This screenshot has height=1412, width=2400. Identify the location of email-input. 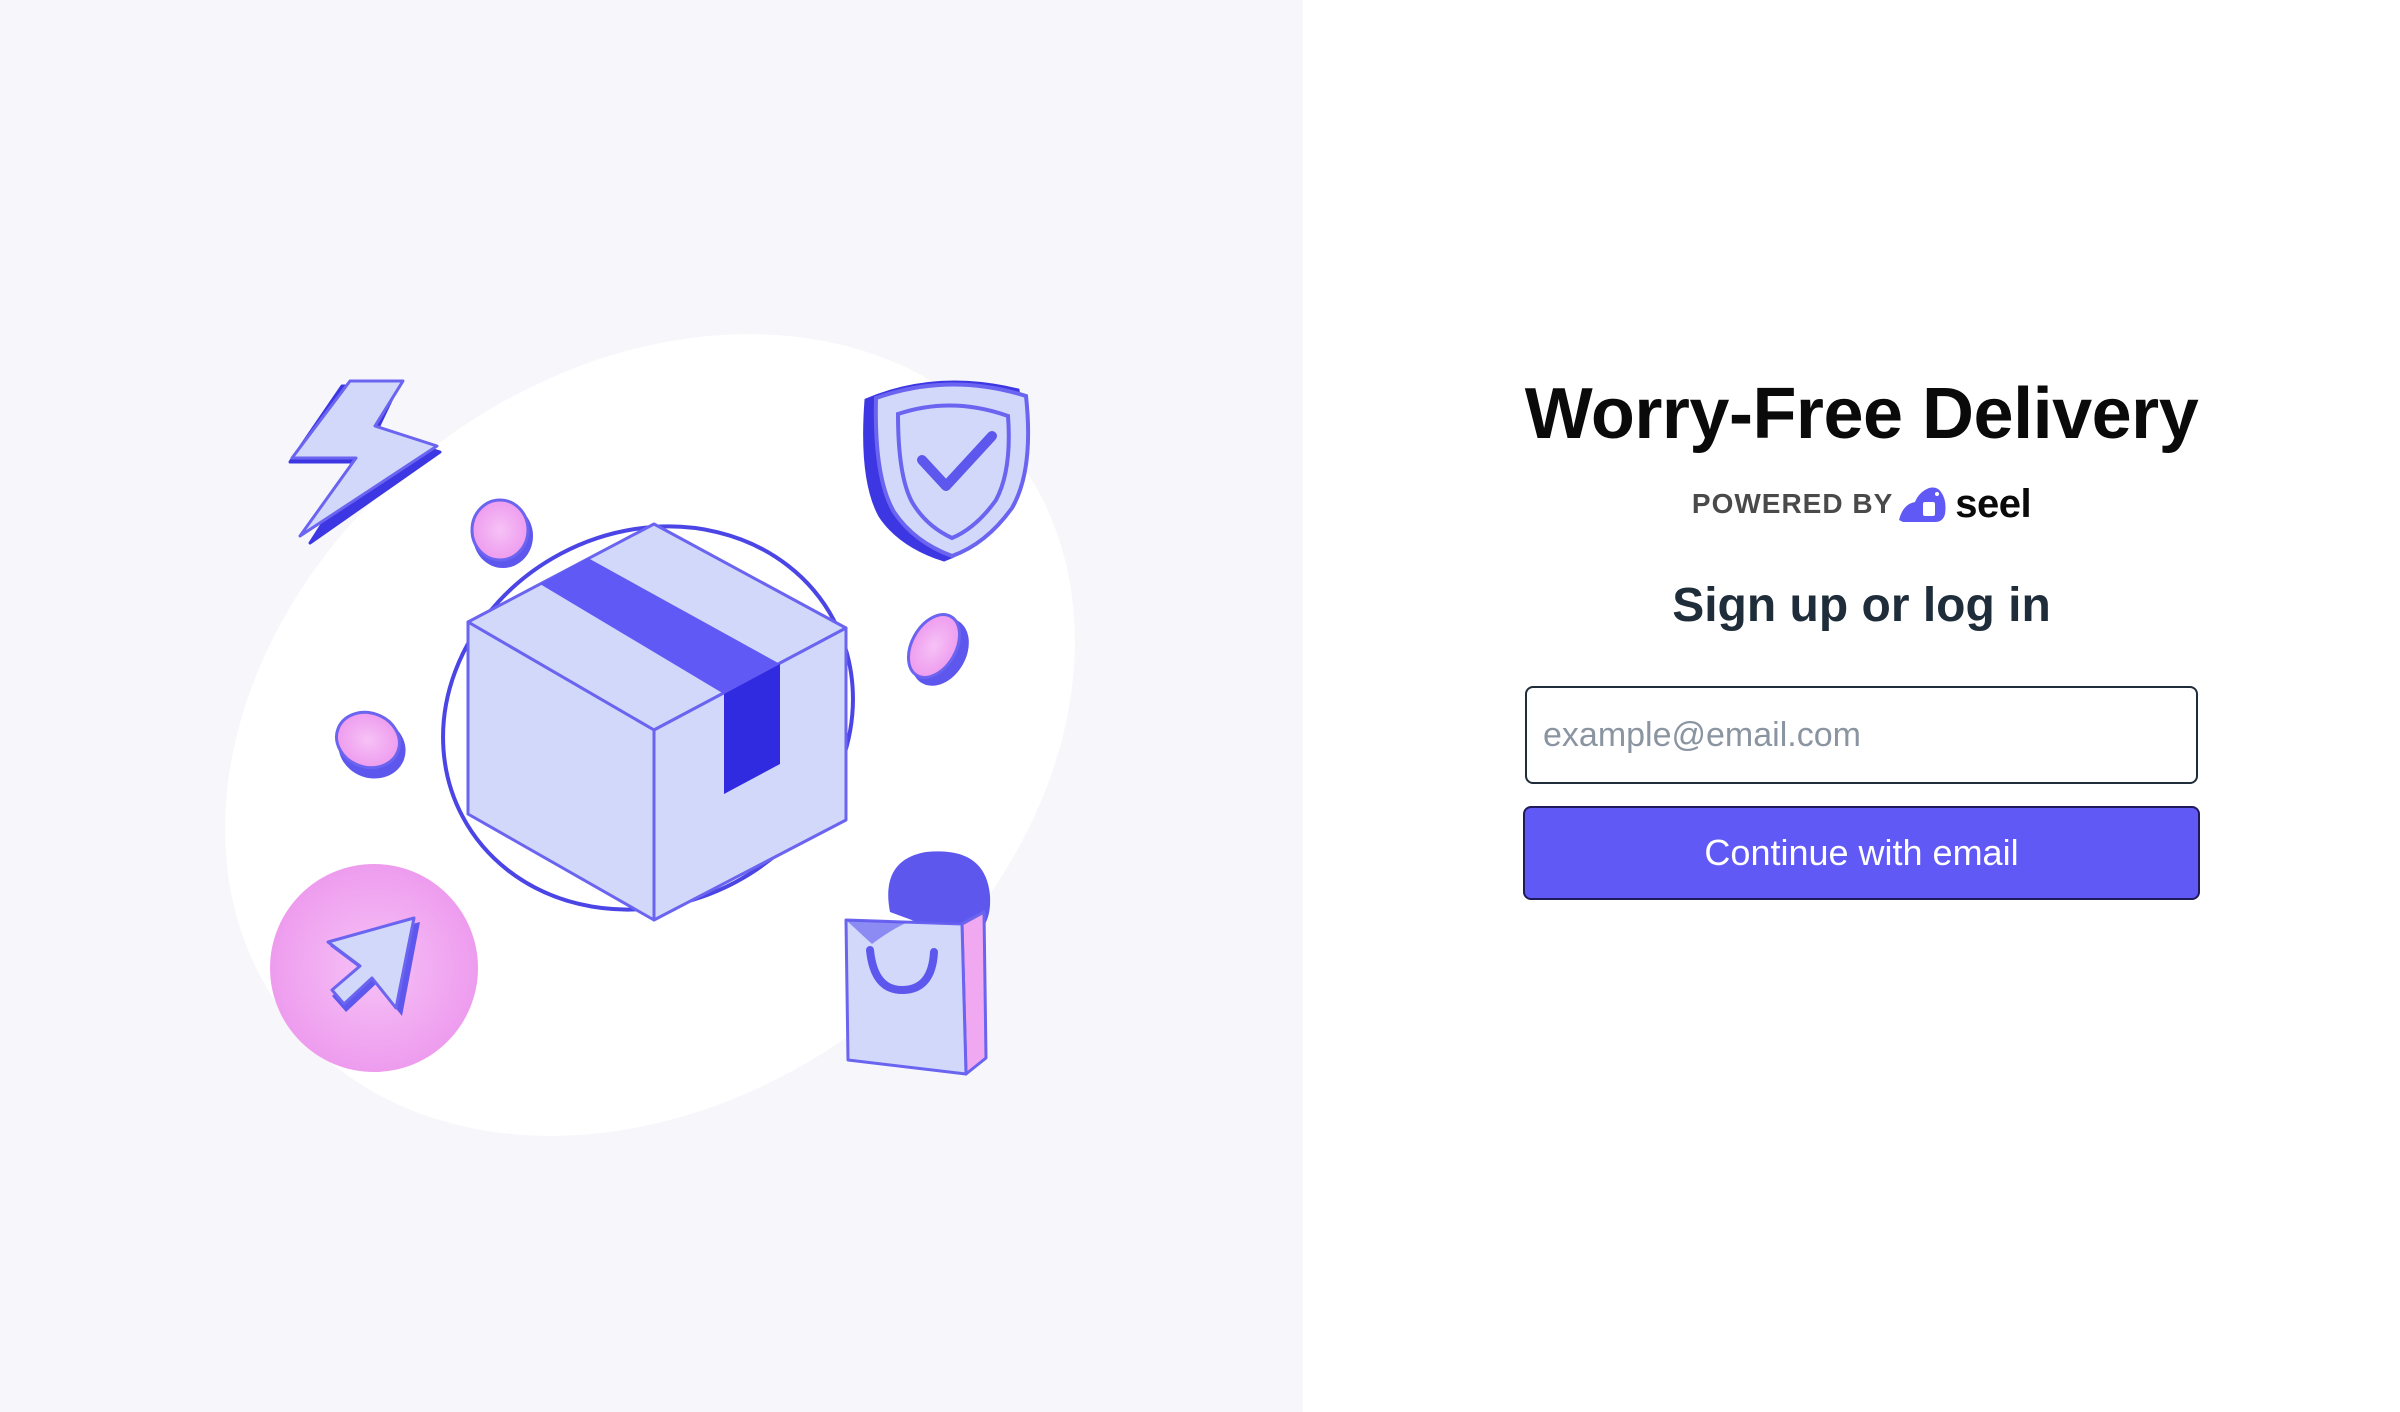
(1861, 735).